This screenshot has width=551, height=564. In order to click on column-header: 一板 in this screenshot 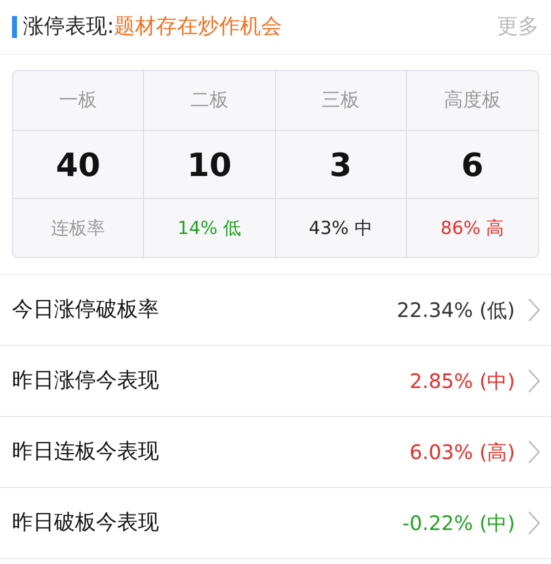, I will do `click(78, 101)`.